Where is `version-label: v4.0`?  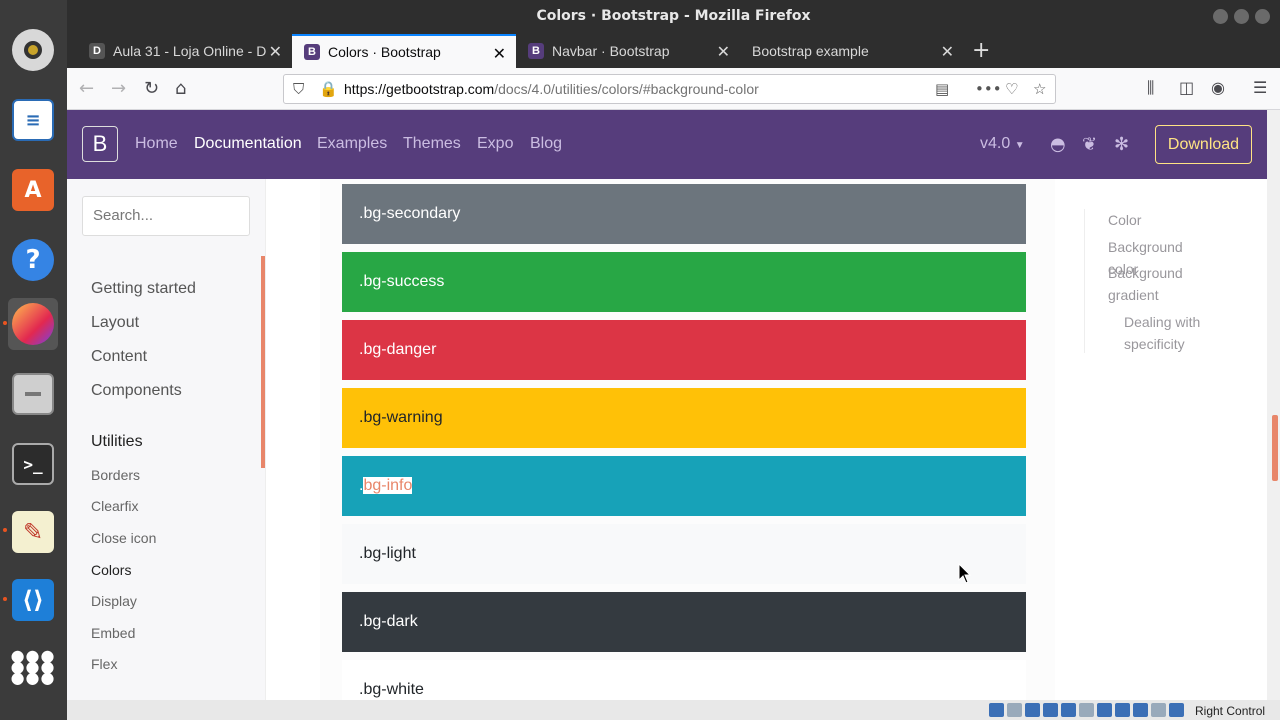 version-label: v4.0 is located at coordinates (995, 143).